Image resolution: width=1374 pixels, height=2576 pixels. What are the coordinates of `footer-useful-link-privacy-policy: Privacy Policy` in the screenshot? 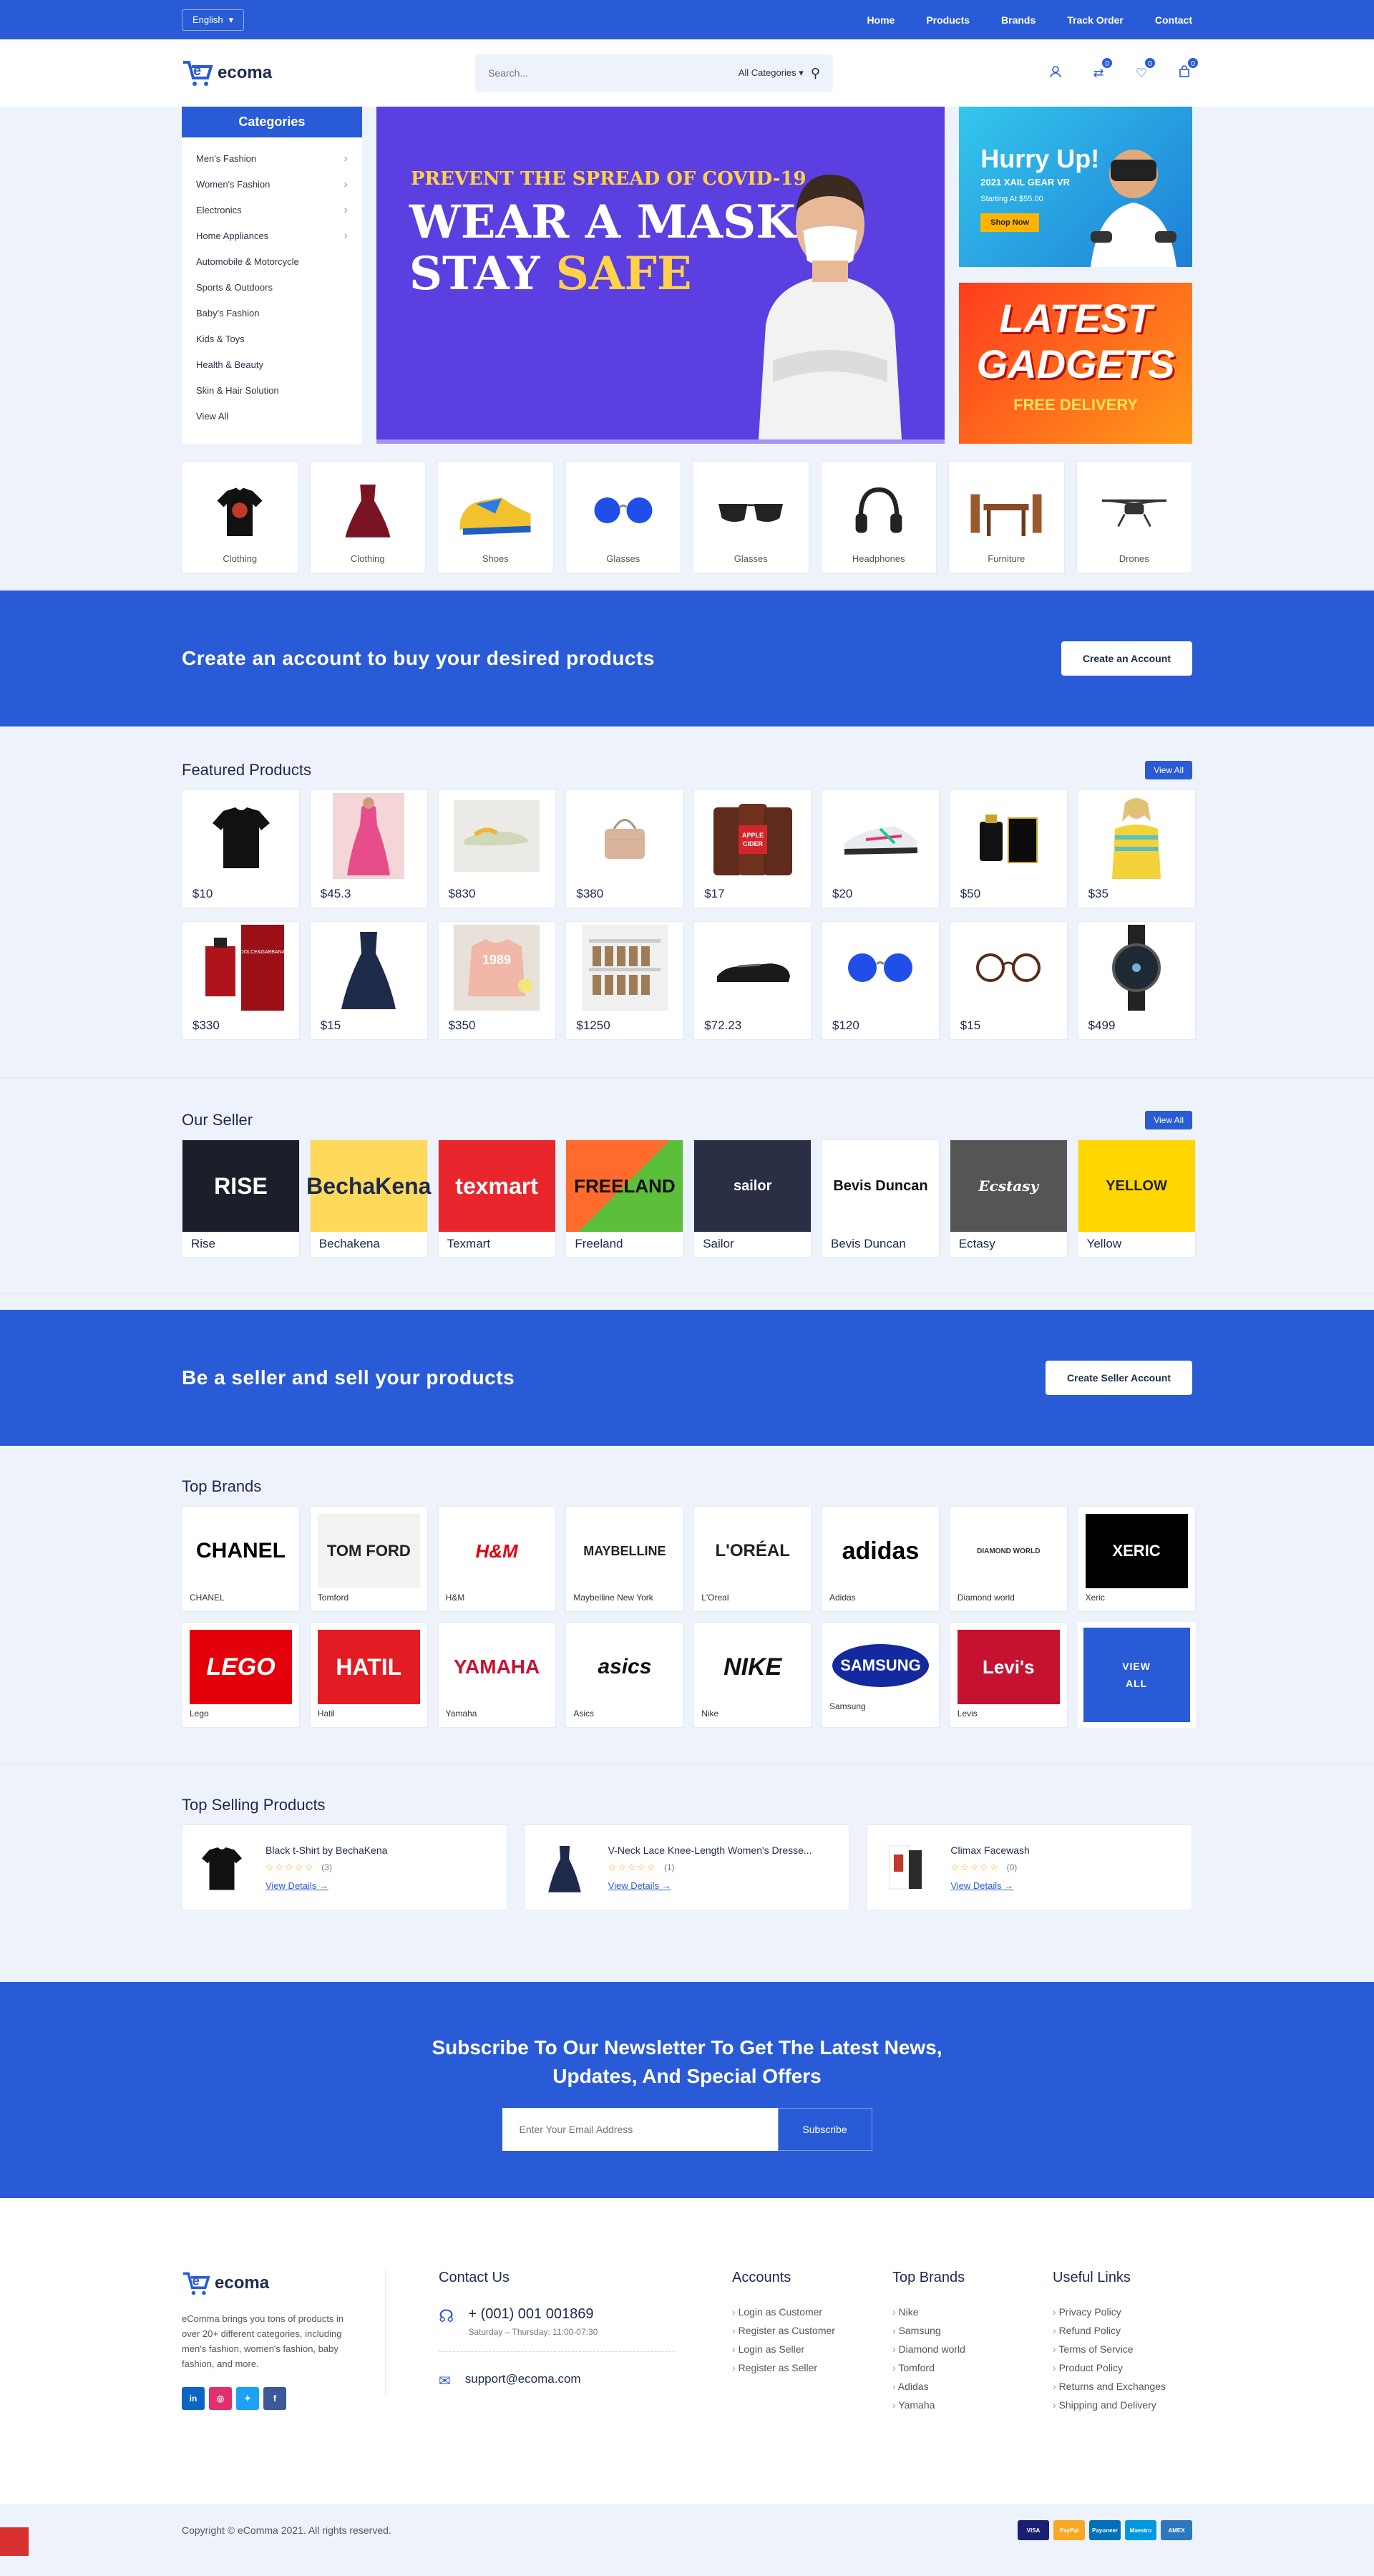 It's located at (1117, 2315).